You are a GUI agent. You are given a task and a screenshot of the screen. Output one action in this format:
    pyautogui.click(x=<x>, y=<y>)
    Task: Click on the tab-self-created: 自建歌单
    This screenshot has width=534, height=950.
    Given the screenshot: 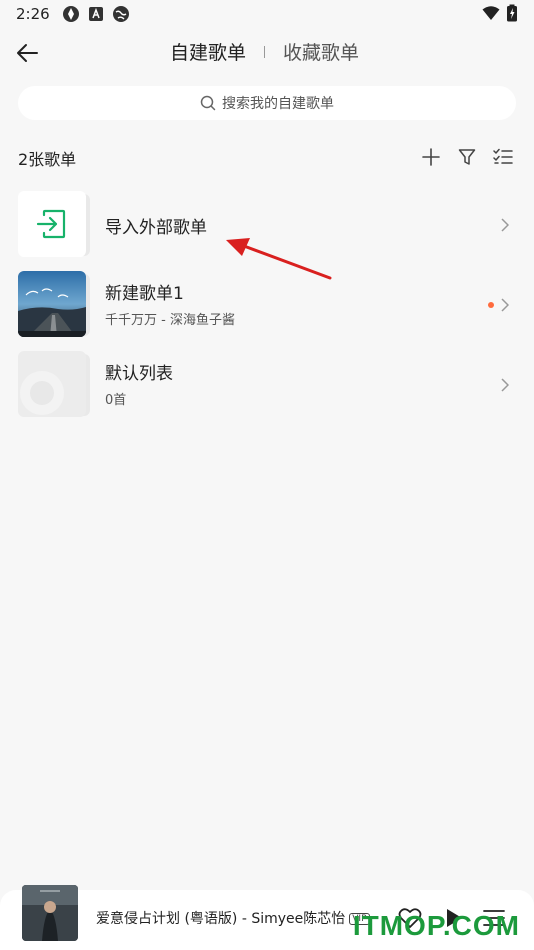 What is the action you would take?
    pyautogui.click(x=208, y=51)
    